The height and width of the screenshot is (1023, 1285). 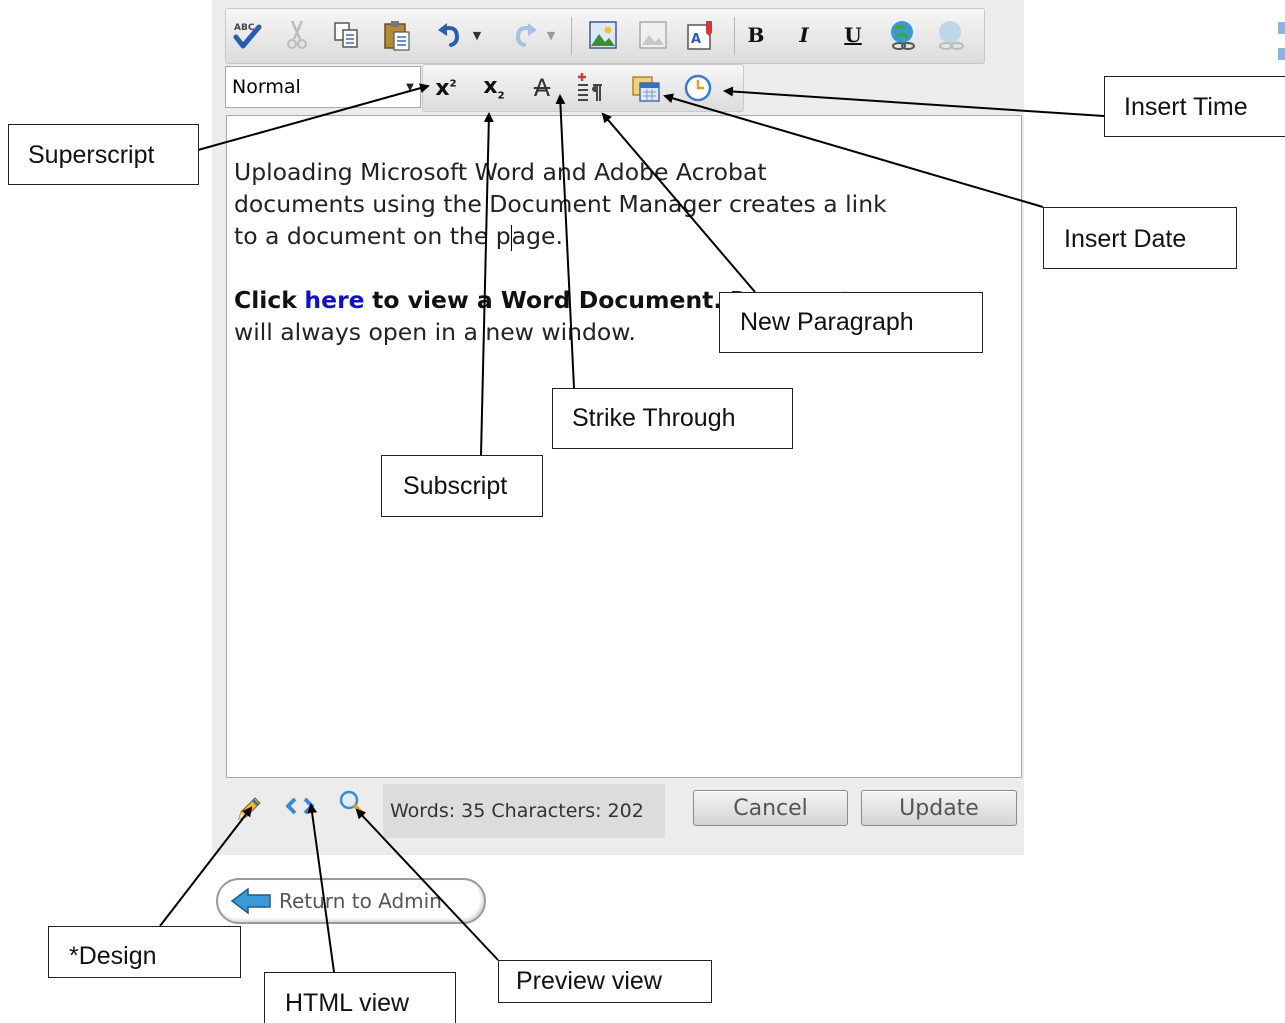 I want to click on callout-label: Strike Through, so click(x=654, y=418).